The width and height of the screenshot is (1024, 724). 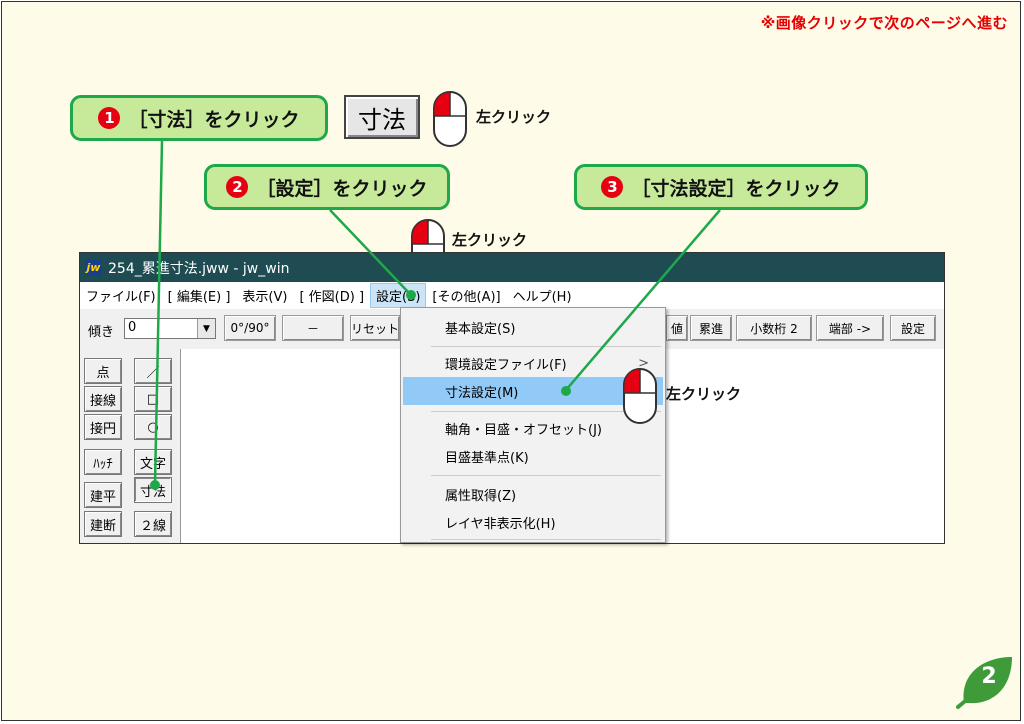 What do you see at coordinates (533, 327) in the screenshot?
I see `menu-item-basic-settings: 基本設定(S)` at bounding box center [533, 327].